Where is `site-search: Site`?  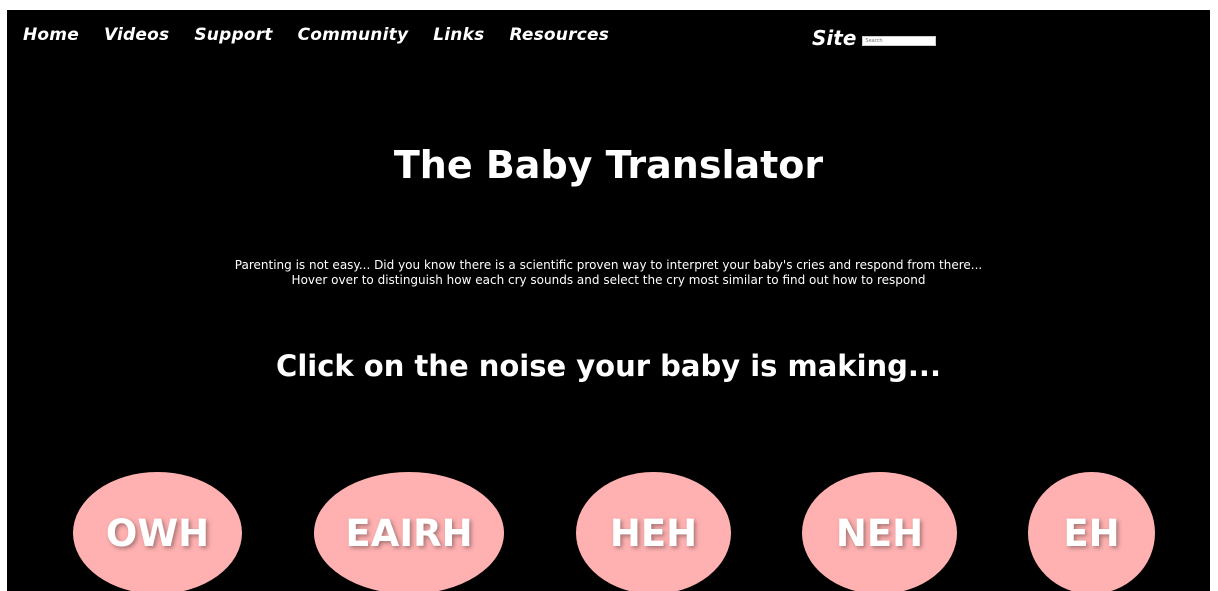 site-search: Site is located at coordinates (874, 38).